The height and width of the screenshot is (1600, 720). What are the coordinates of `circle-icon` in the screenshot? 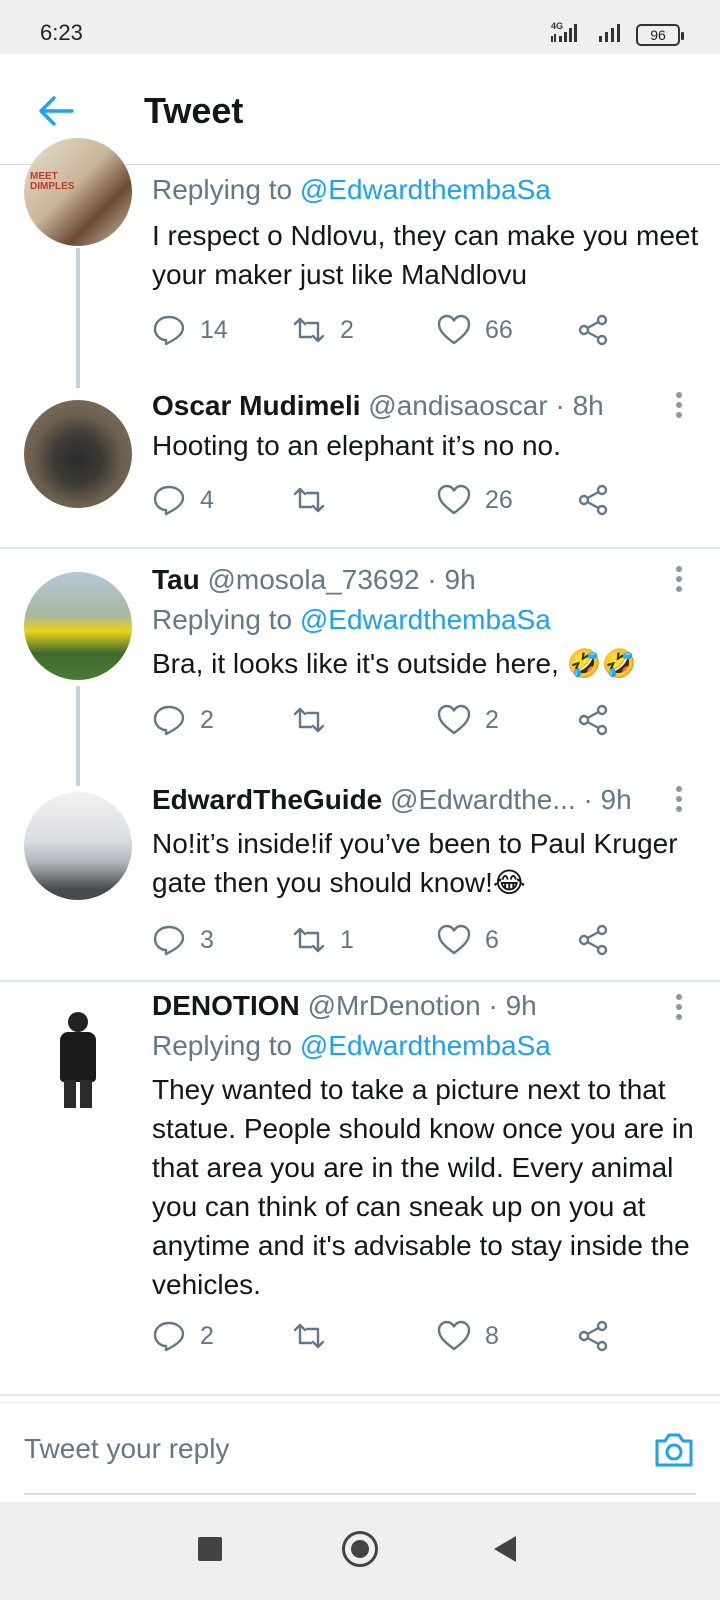 It's located at (360, 1549).